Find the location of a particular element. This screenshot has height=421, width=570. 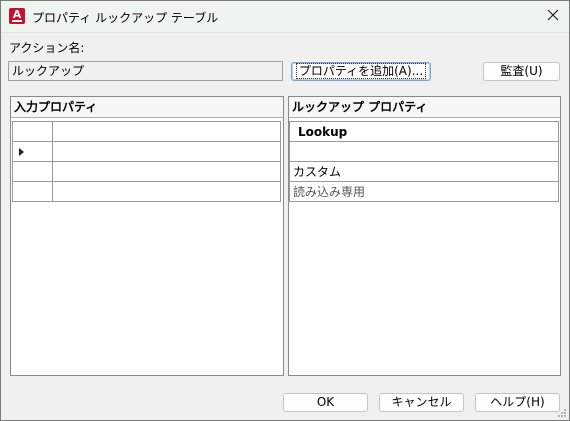

cancel-button: キャンセル is located at coordinates (421, 402).